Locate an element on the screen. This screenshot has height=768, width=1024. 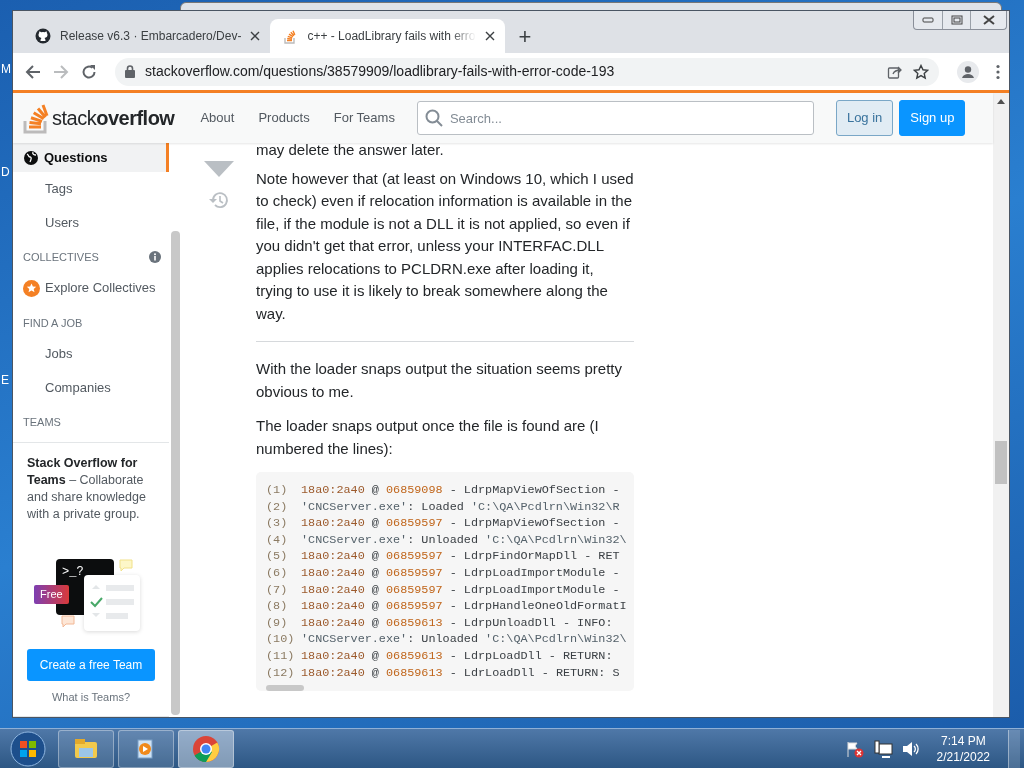
sidebar-item: Companies is located at coordinates (91, 387).